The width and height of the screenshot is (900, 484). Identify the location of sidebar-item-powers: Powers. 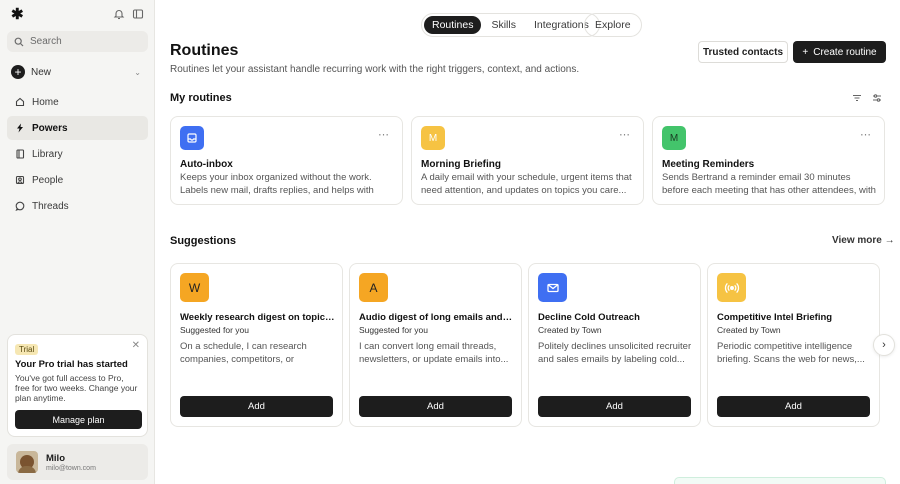
(77, 128).